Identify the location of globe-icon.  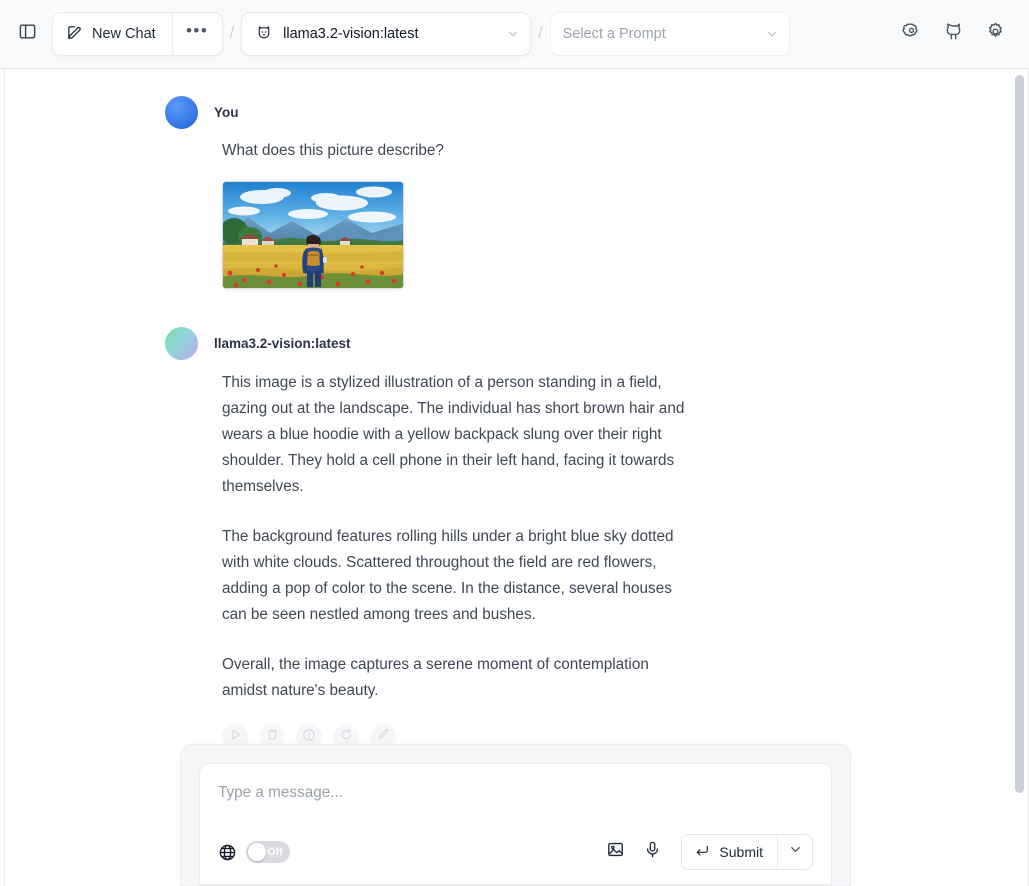
(227, 852).